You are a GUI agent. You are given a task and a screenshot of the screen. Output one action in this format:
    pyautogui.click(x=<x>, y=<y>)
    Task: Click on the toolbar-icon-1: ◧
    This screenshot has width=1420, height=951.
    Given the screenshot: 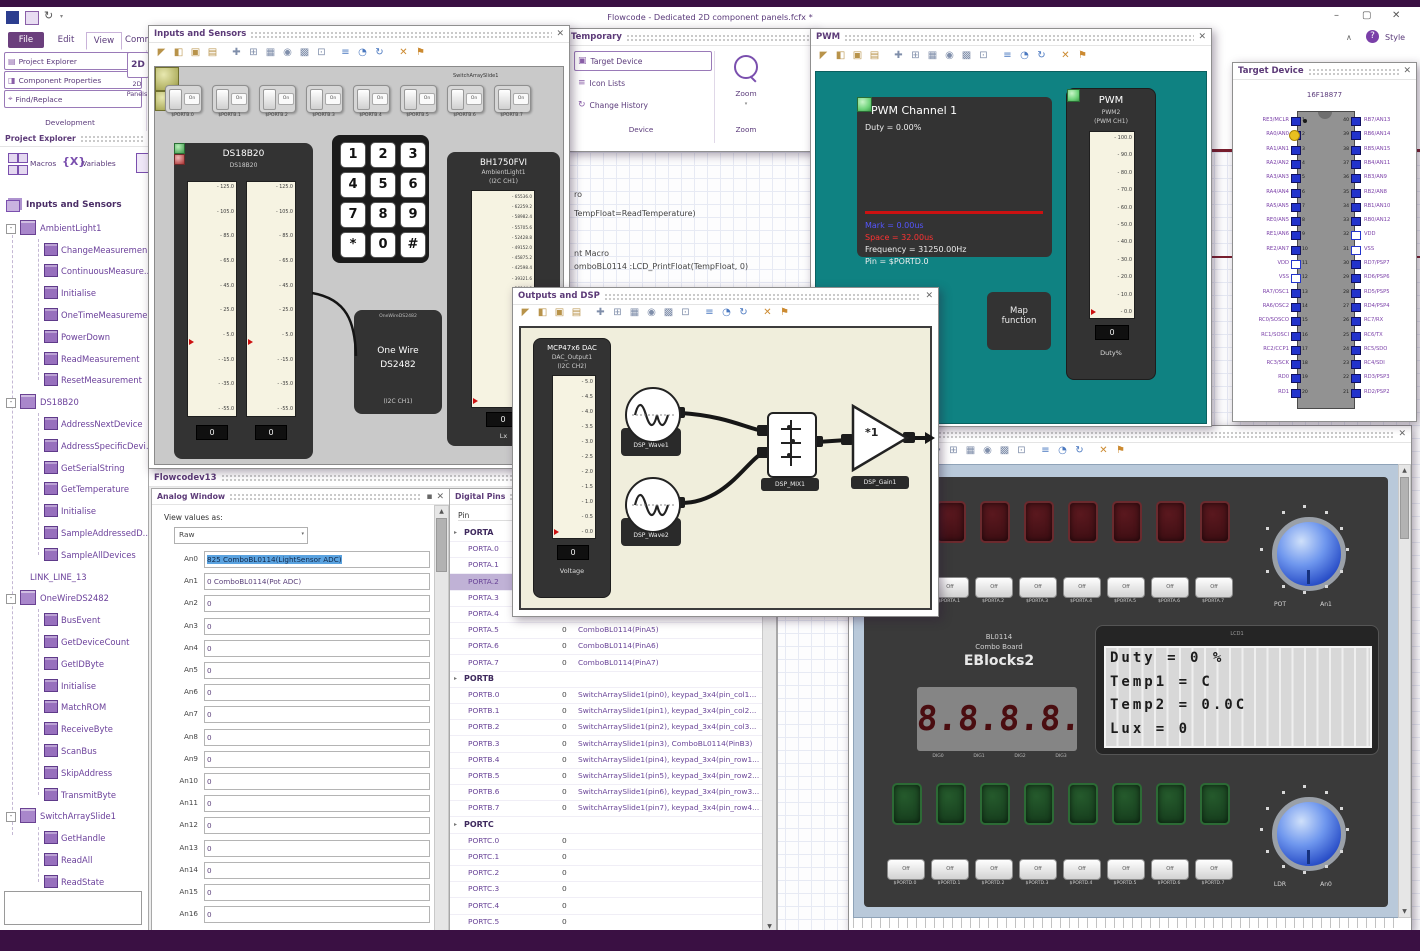 What is the action you would take?
    pyautogui.click(x=542, y=312)
    